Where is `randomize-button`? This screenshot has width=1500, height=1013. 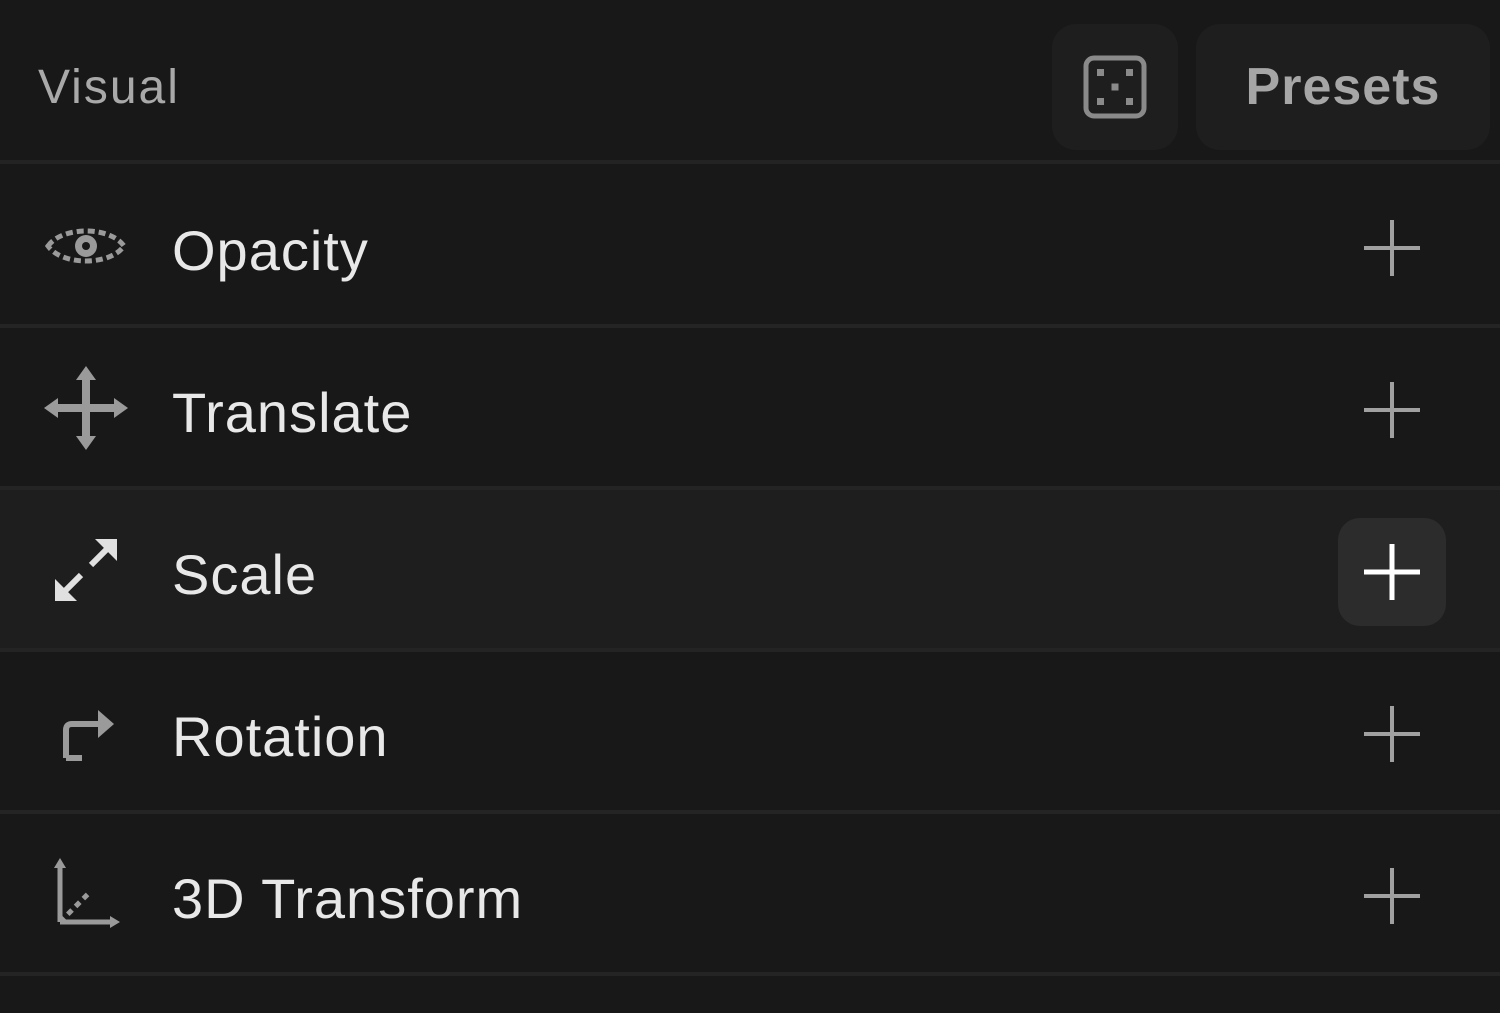 randomize-button is located at coordinates (1115, 87).